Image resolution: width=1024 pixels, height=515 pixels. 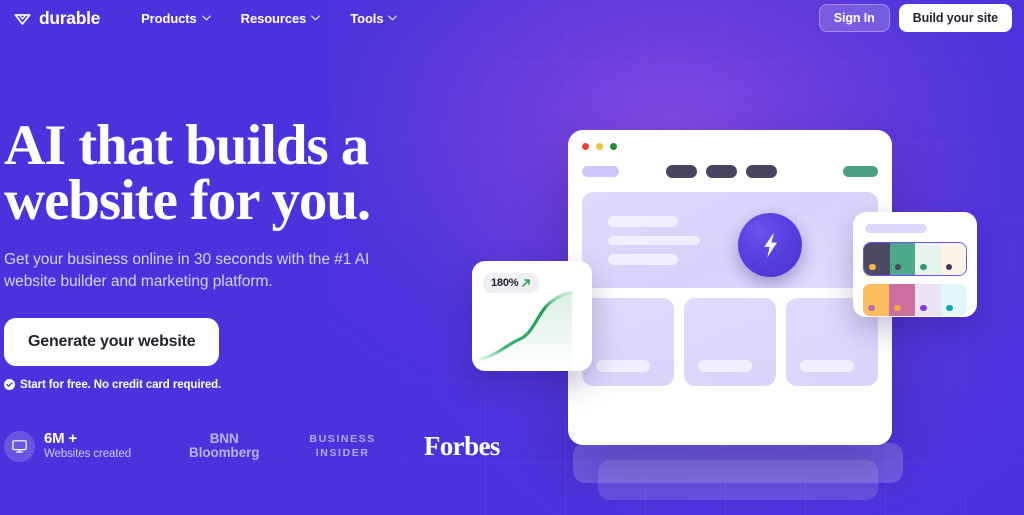 I want to click on business-insider-logo: BUSINESS INSIDER, so click(x=342, y=446).